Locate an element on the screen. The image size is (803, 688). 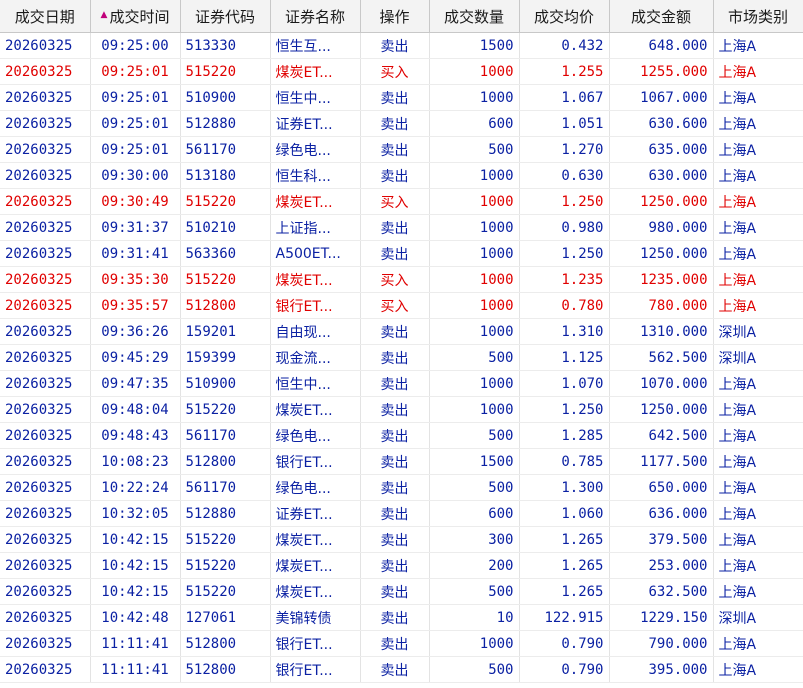
cell-code: 561170 is located at coordinates (225, 149).